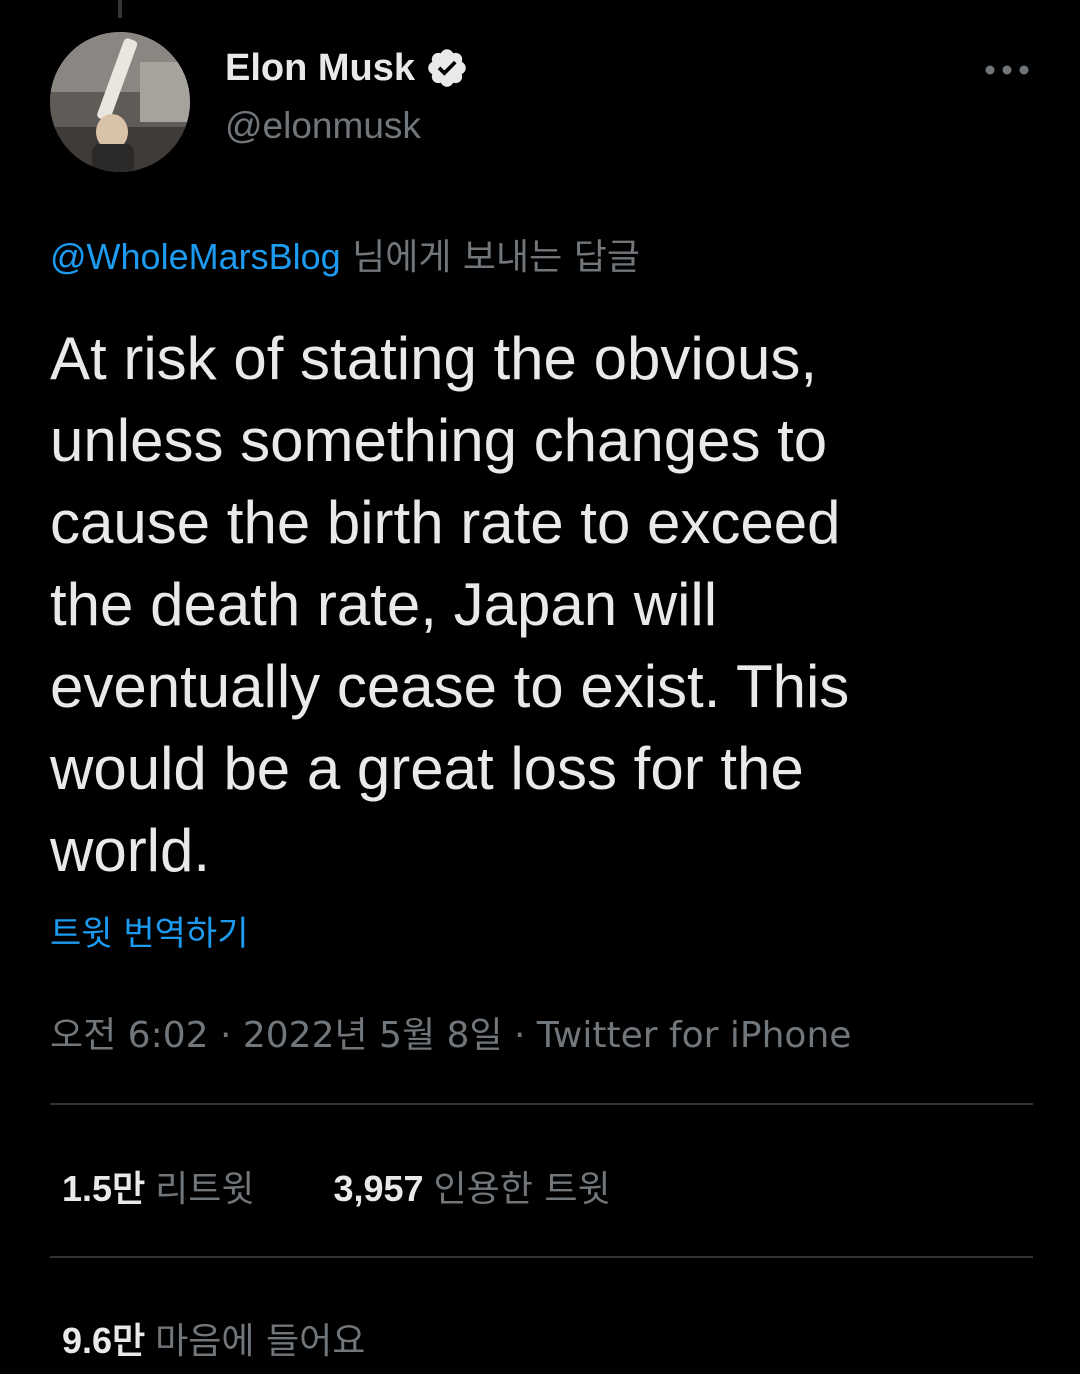  What do you see at coordinates (522, 1189) in the screenshot?
I see `quotes-label: 인용한 트윗` at bounding box center [522, 1189].